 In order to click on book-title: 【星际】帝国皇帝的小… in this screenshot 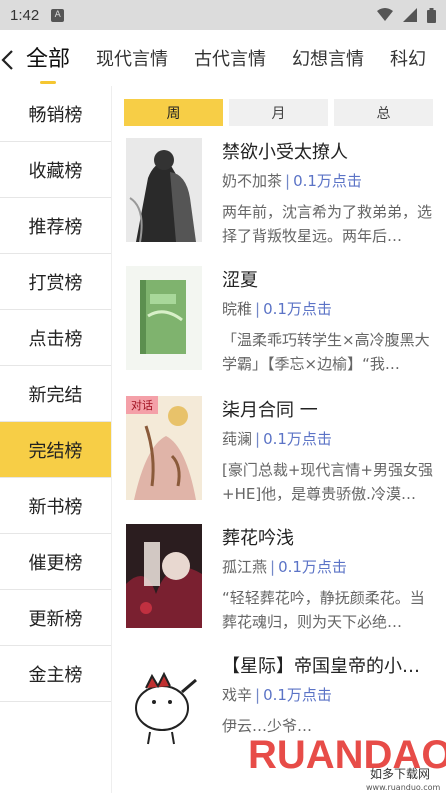, I will do `click(321, 666)`.